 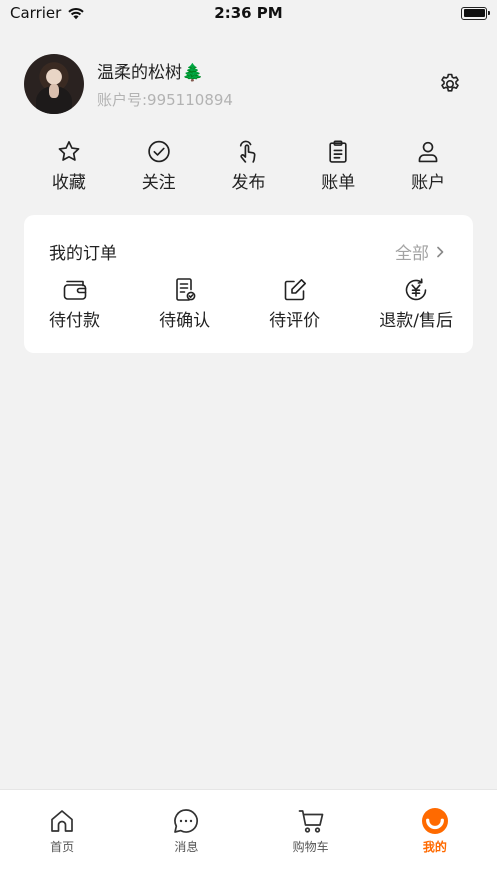 What do you see at coordinates (62, 836) in the screenshot?
I see `tab-home: 首页` at bounding box center [62, 836].